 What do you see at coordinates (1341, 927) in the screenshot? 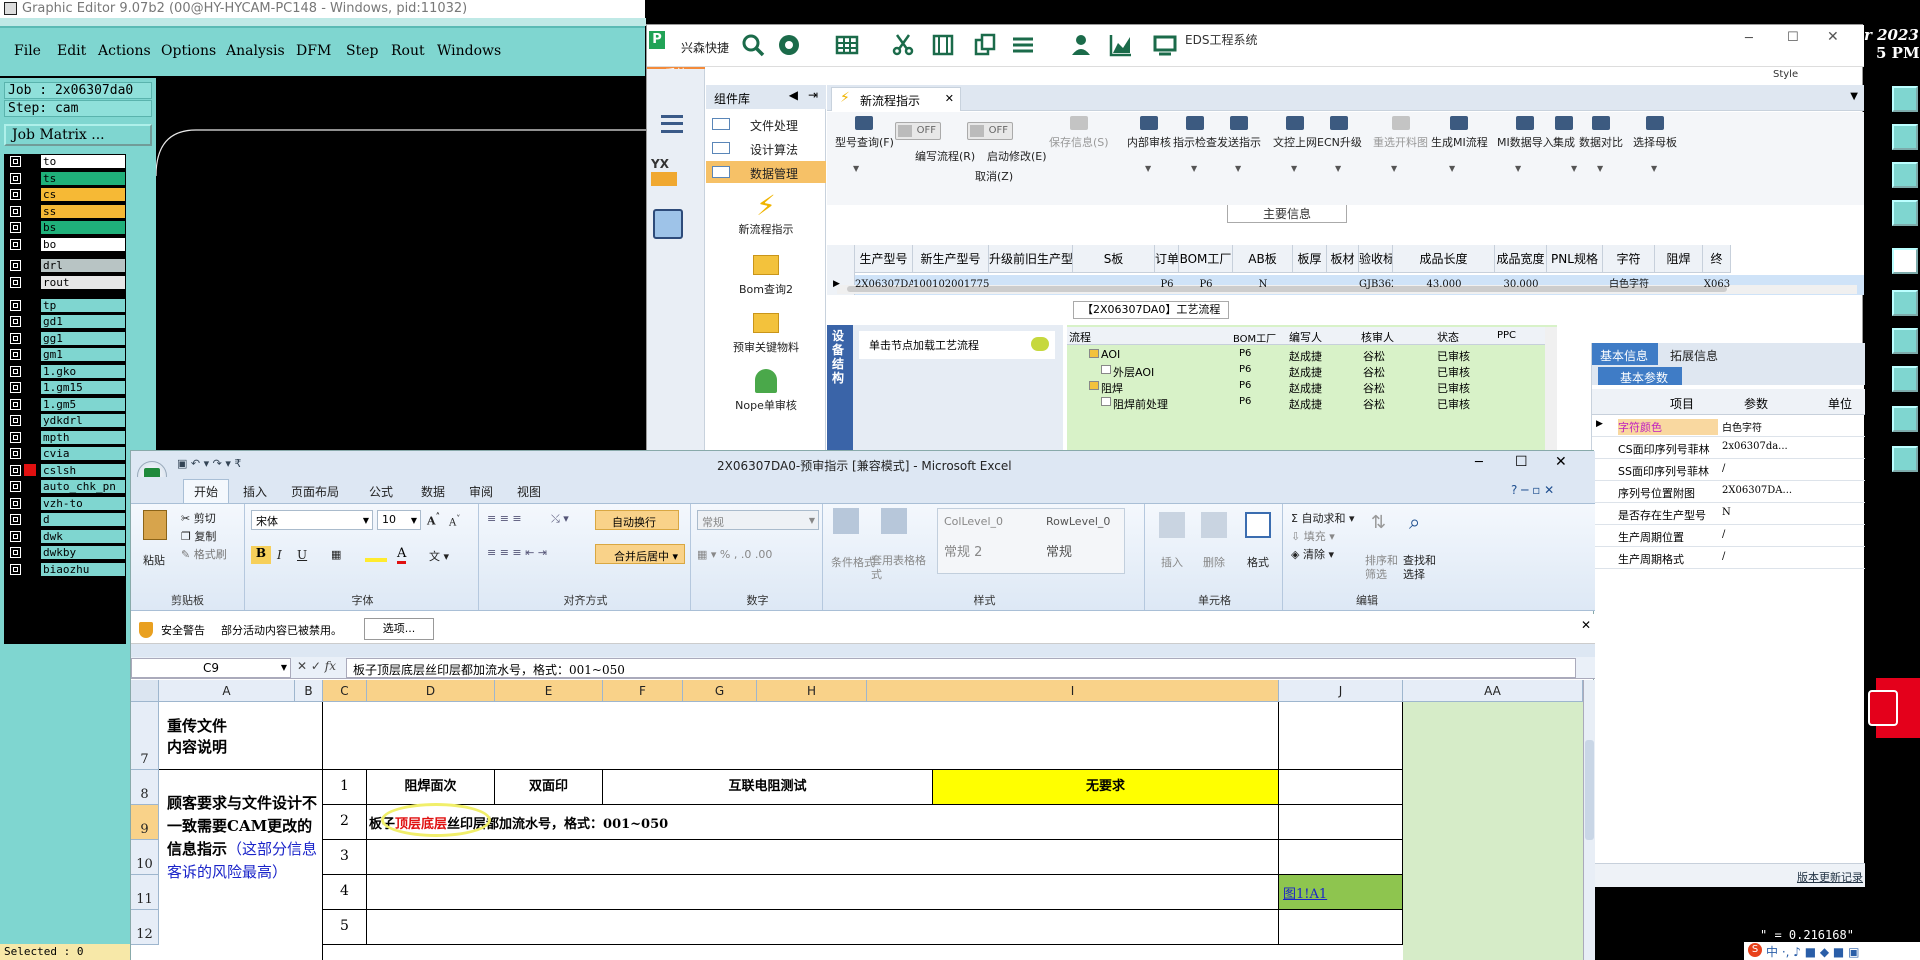
I see `cell-j12` at bounding box center [1341, 927].